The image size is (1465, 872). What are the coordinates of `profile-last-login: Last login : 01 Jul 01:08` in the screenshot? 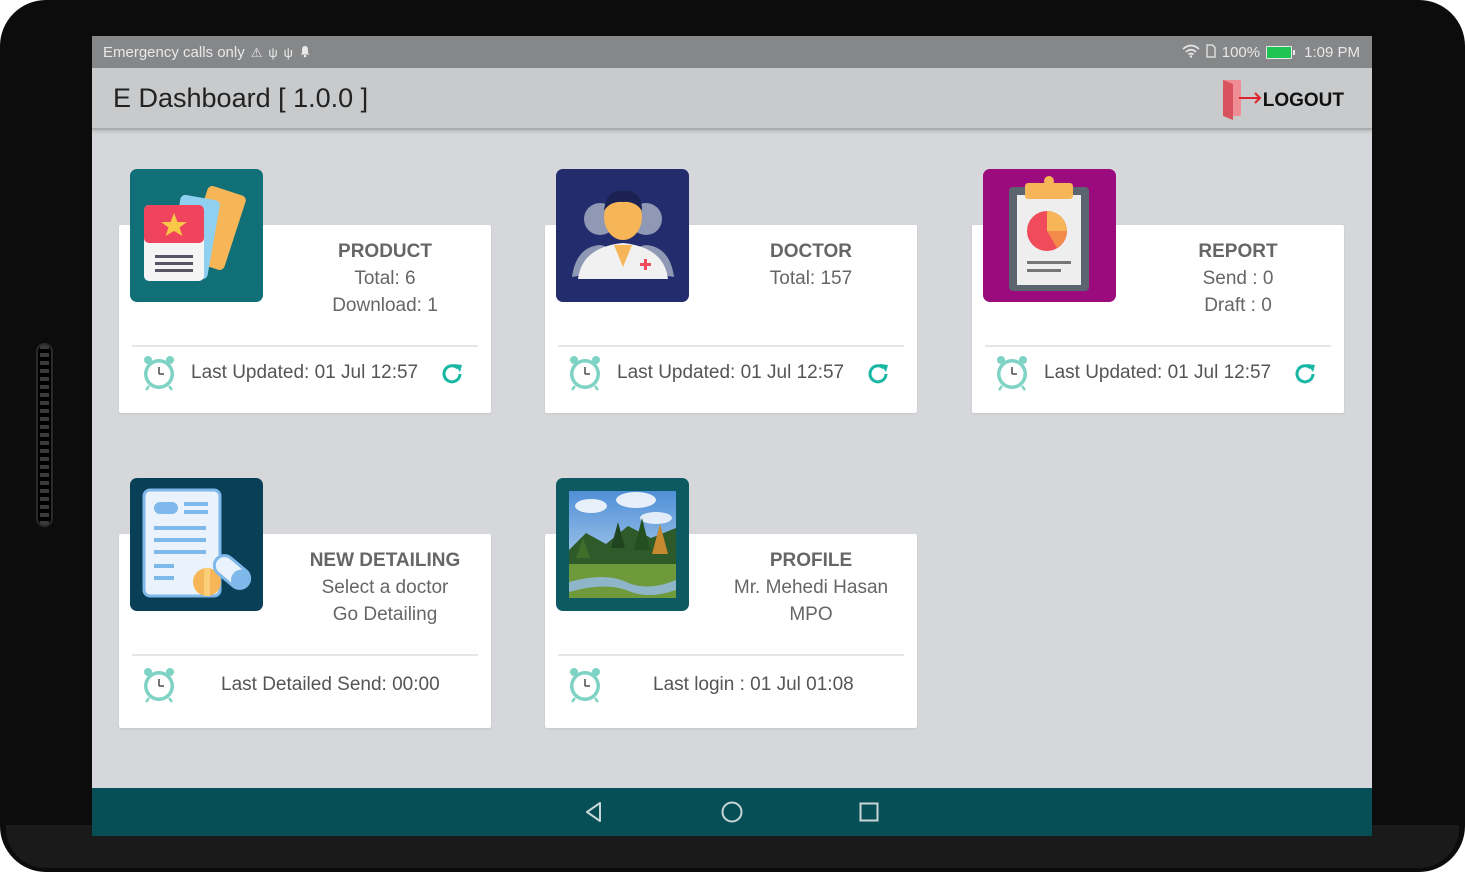 It's located at (753, 684).